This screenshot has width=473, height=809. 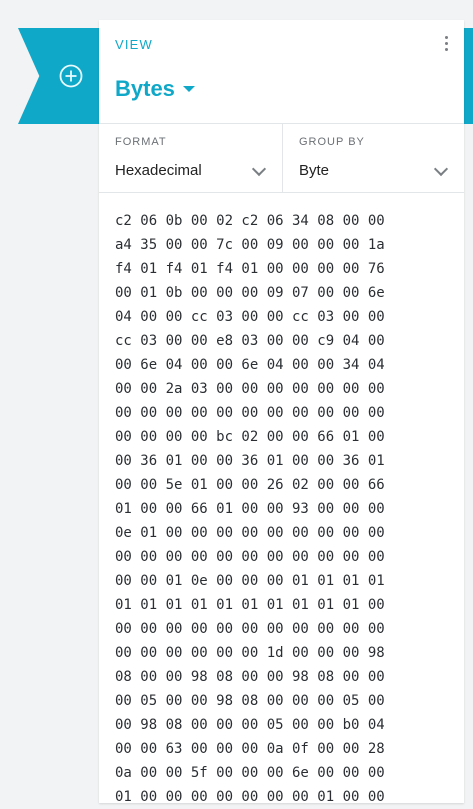 I want to click on caret-down-icon, so click(x=188, y=89).